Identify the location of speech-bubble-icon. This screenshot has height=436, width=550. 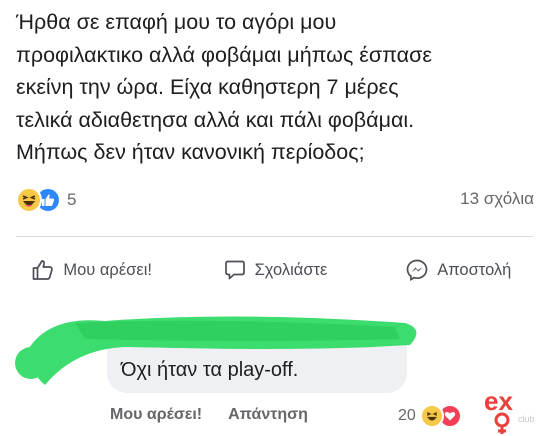
(234, 270).